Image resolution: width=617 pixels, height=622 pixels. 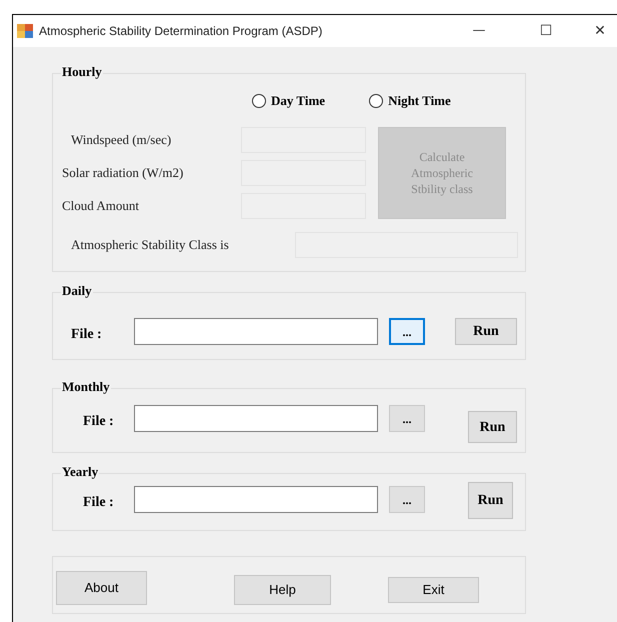 I want to click on field-label: Windspeed (m/sec), so click(x=121, y=139).